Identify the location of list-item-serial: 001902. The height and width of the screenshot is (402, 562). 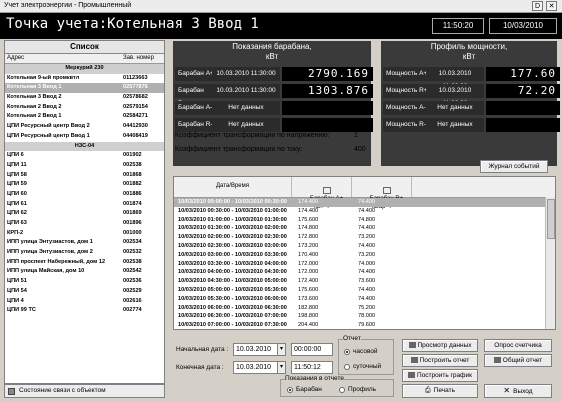
(132, 155).